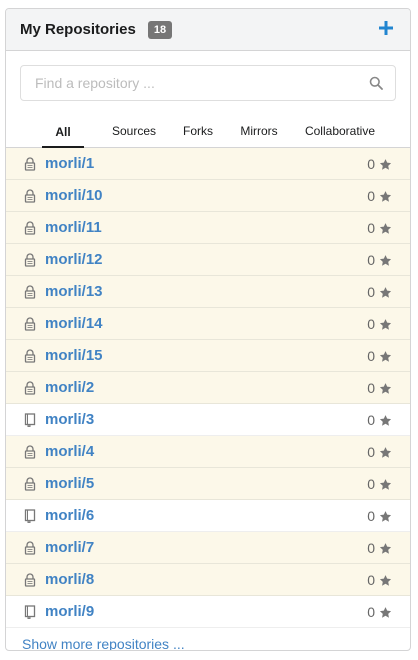 This screenshot has width=418, height=660. I want to click on repo-row: morli/5 0, so click(208, 484).